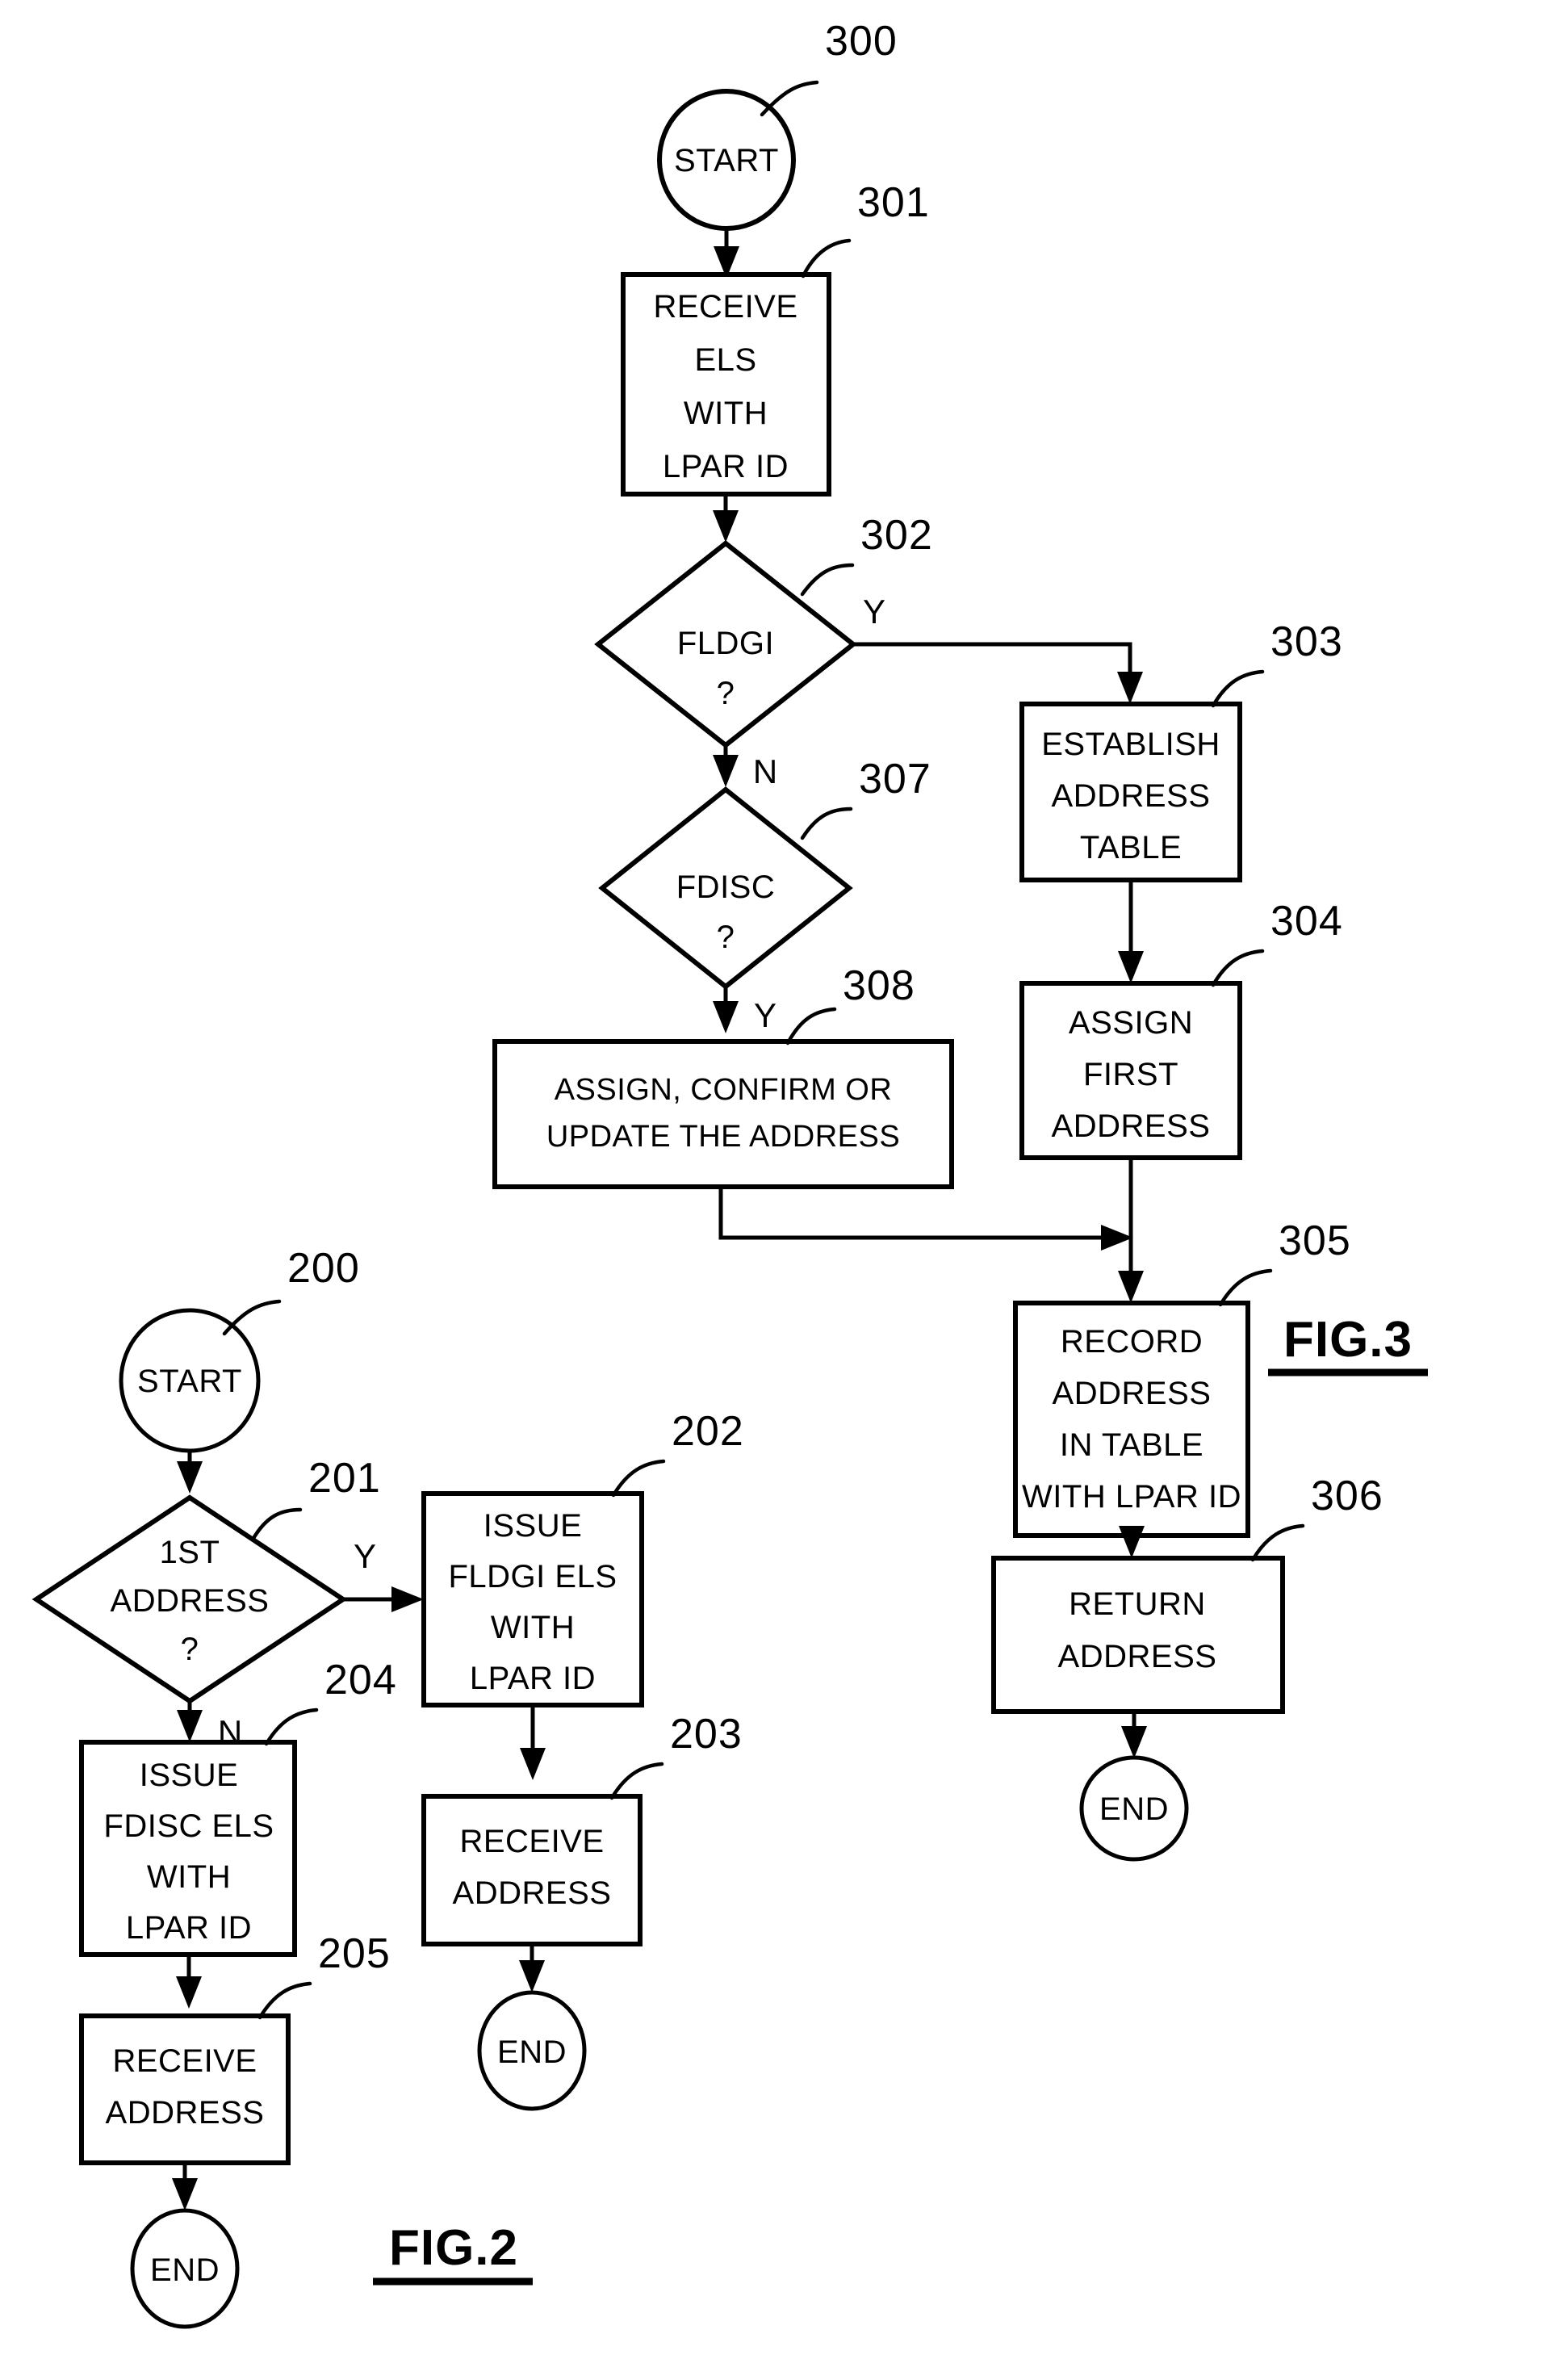 The image size is (1553, 2380). What do you see at coordinates (726, 693) in the screenshot?
I see `node-302-line2: ?` at bounding box center [726, 693].